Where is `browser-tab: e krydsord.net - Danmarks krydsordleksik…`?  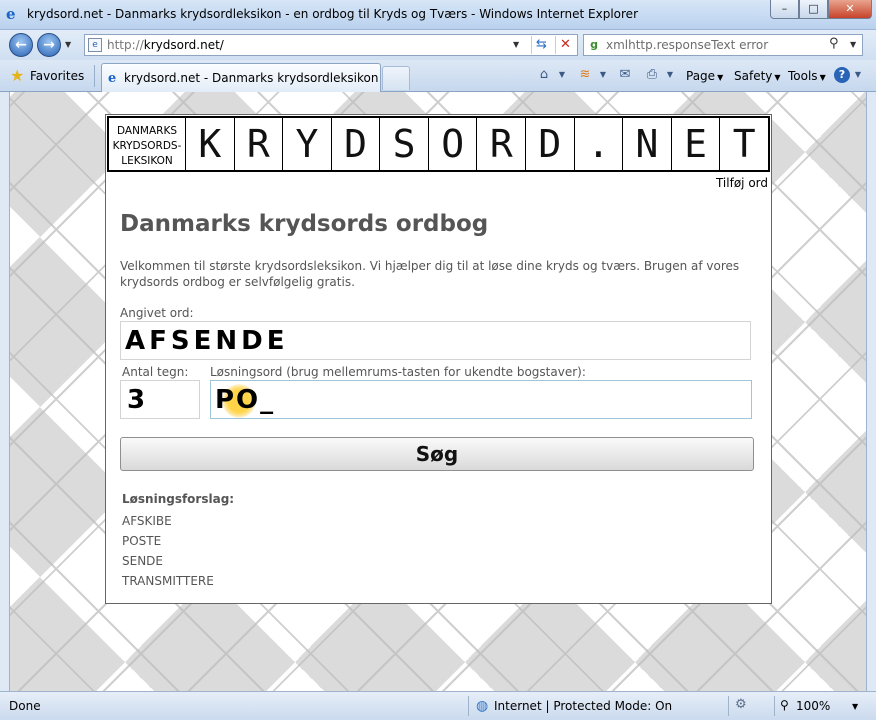 browser-tab: e krydsord.net - Danmarks krydsordleksik… is located at coordinates (241, 77).